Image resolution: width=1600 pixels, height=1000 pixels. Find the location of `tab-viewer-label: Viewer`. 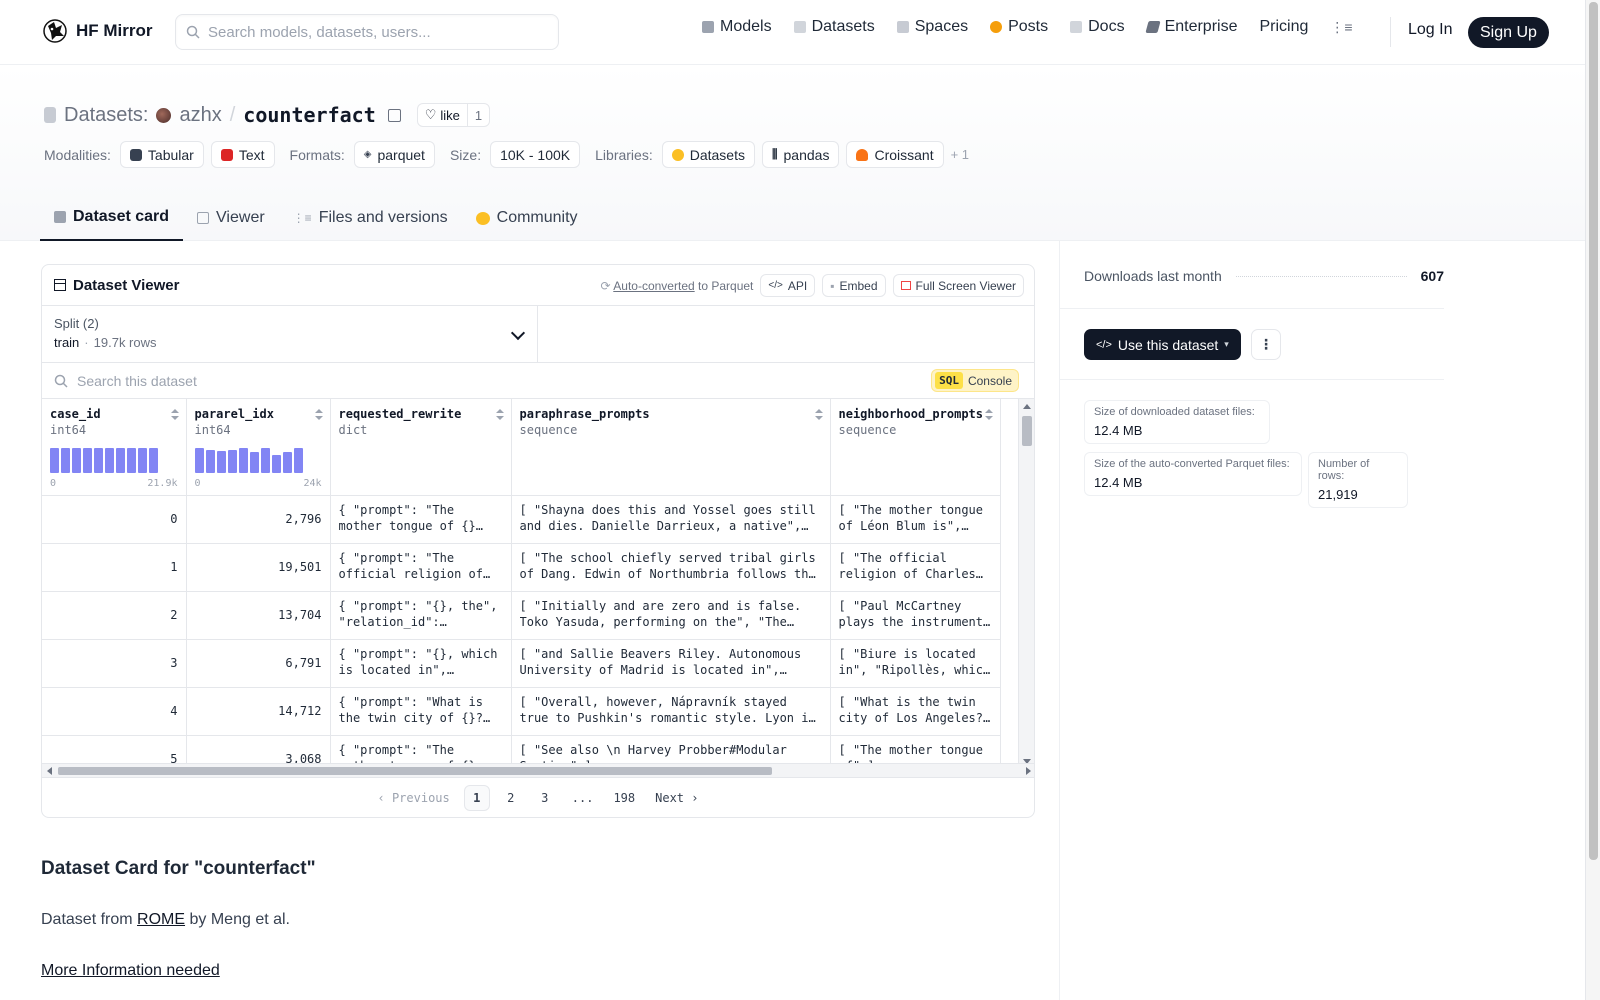

tab-viewer-label: Viewer is located at coordinates (240, 217).